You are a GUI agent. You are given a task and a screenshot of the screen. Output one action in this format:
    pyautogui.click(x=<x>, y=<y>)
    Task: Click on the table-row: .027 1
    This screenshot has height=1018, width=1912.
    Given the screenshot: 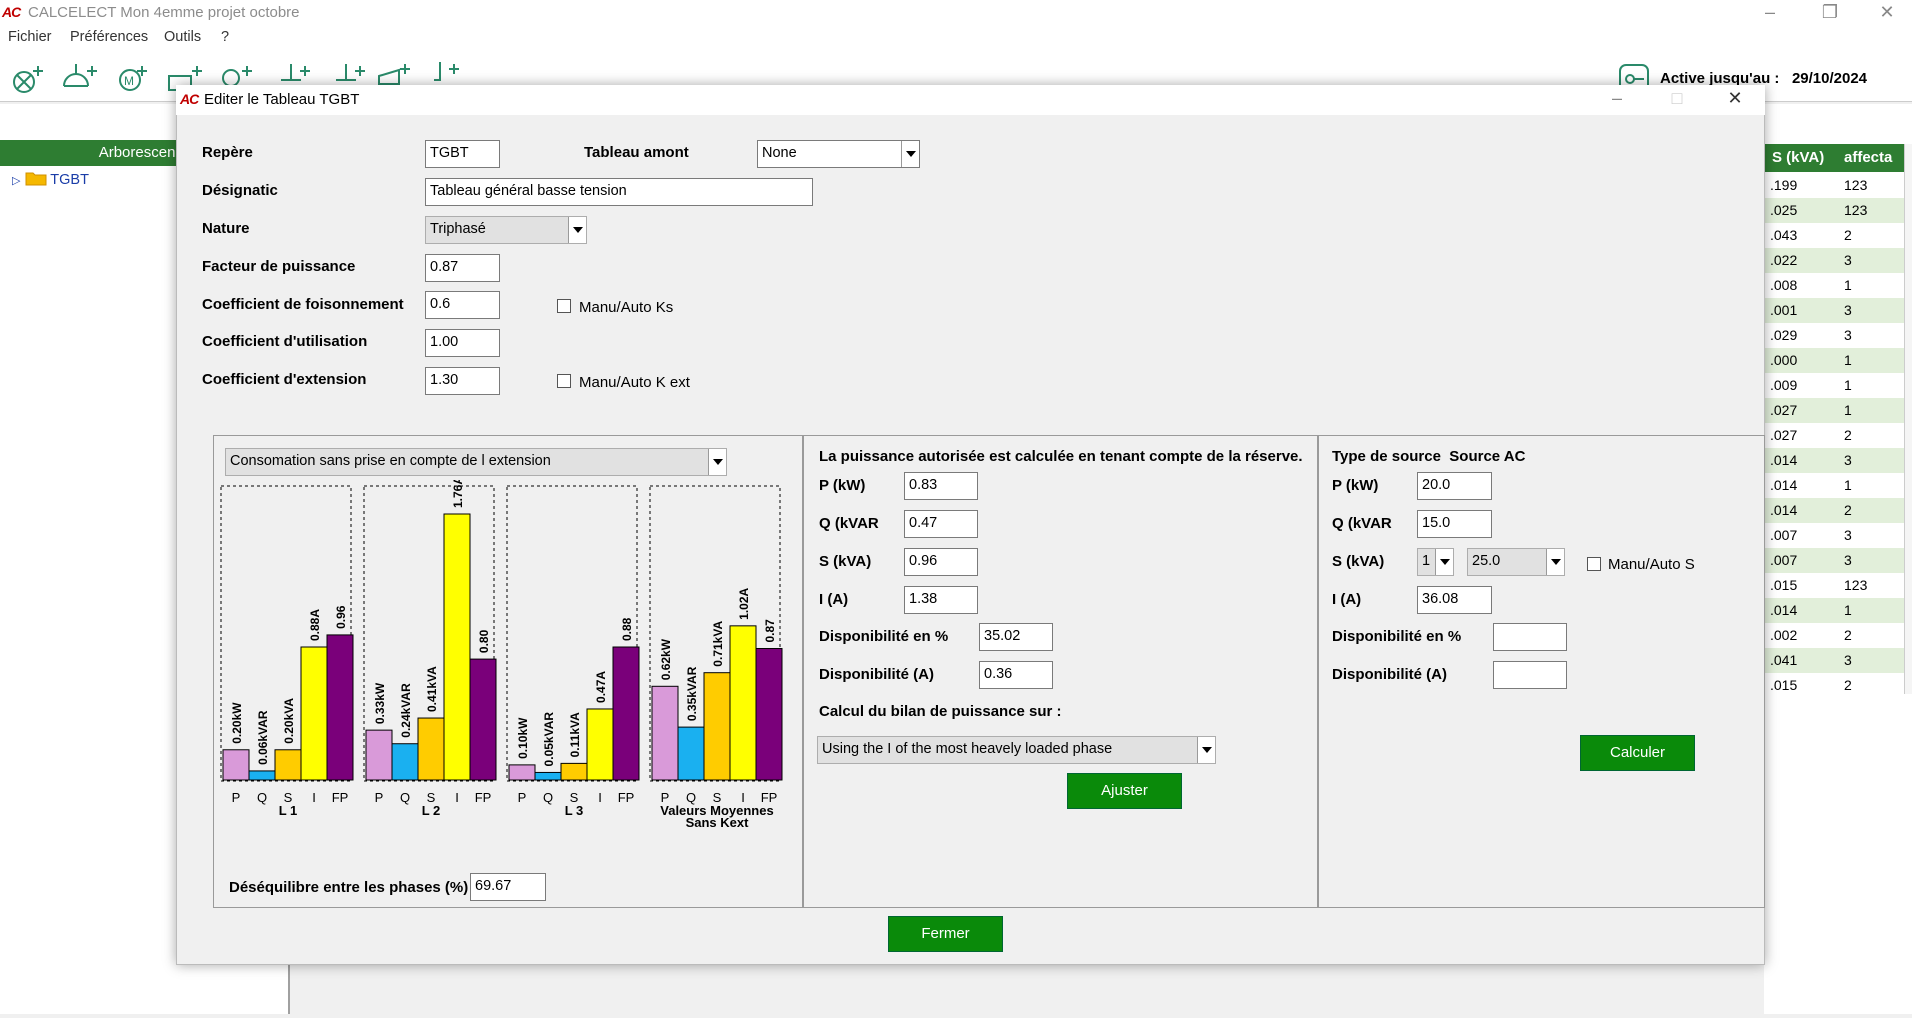 What is the action you would take?
    pyautogui.click(x=1834, y=410)
    